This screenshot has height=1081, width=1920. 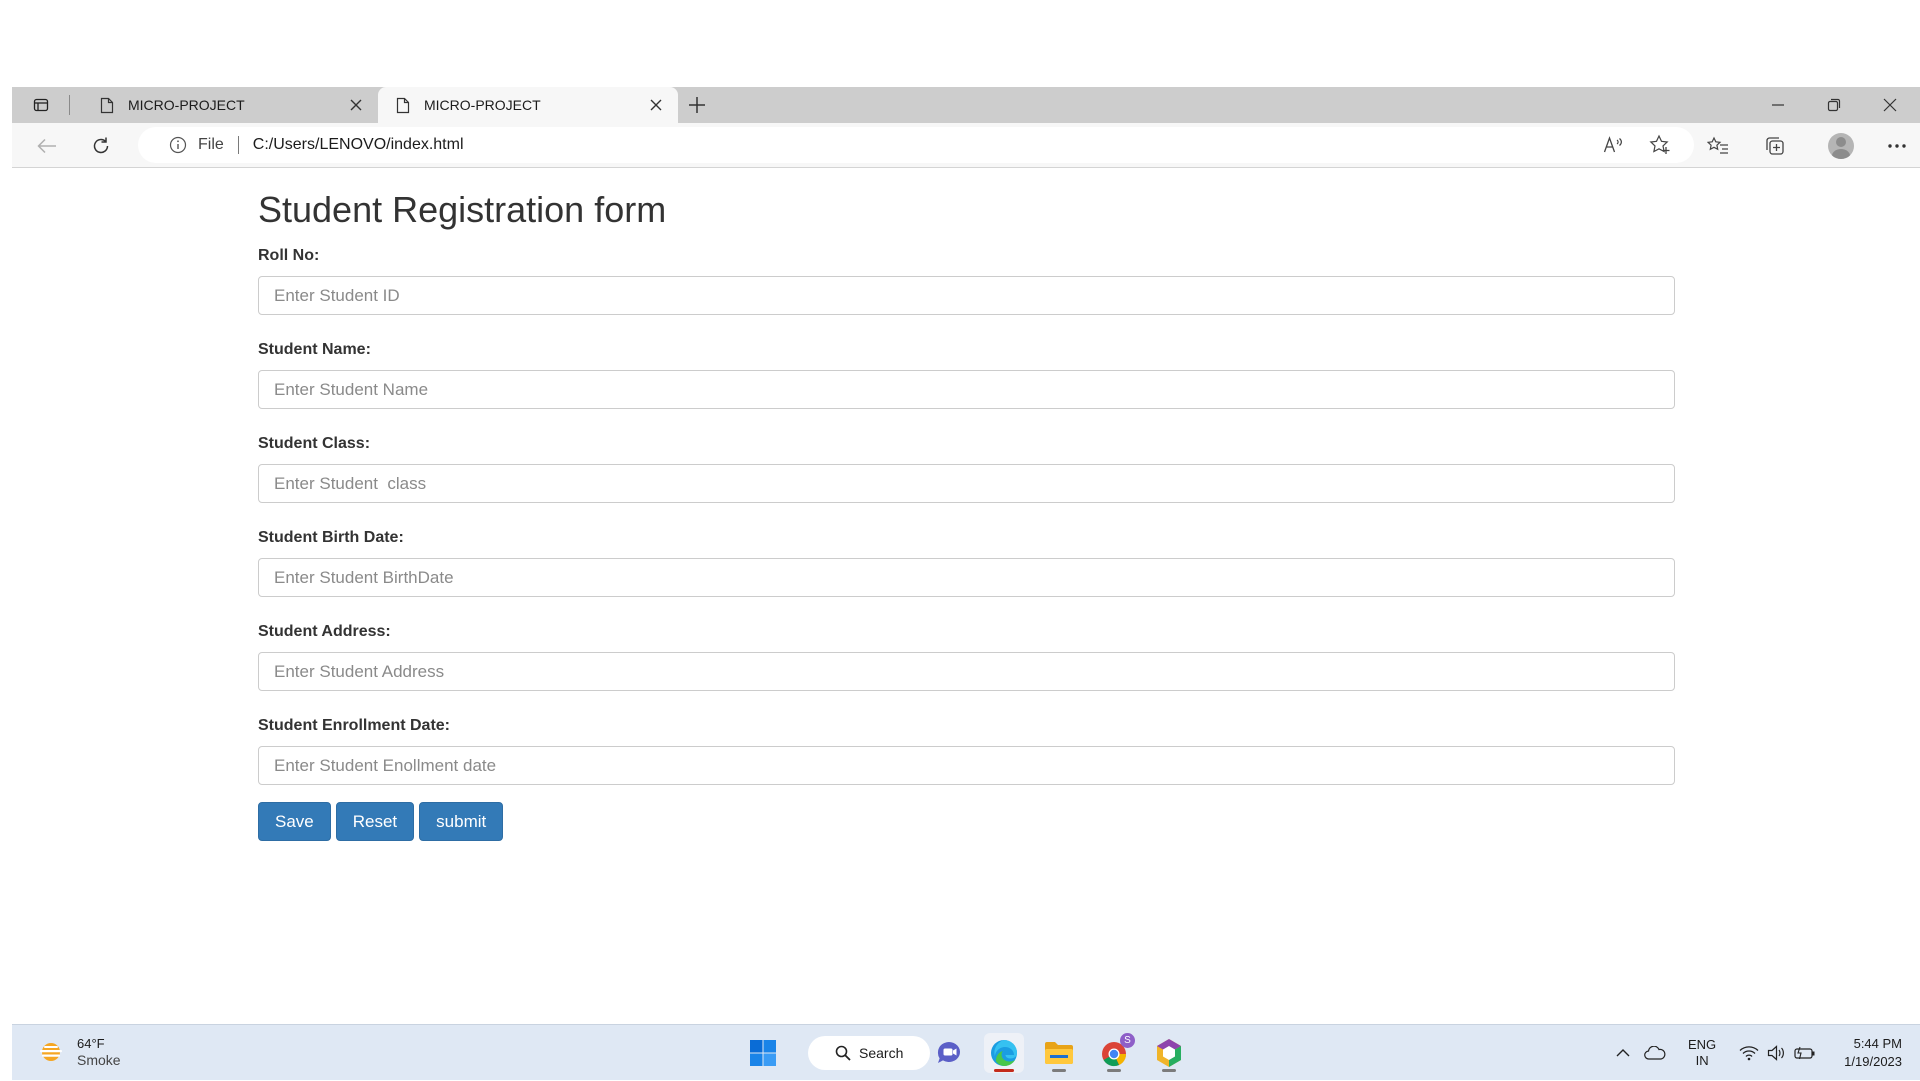 What do you see at coordinates (1655, 1053) in the screenshot?
I see `onedrive-cloud-icon` at bounding box center [1655, 1053].